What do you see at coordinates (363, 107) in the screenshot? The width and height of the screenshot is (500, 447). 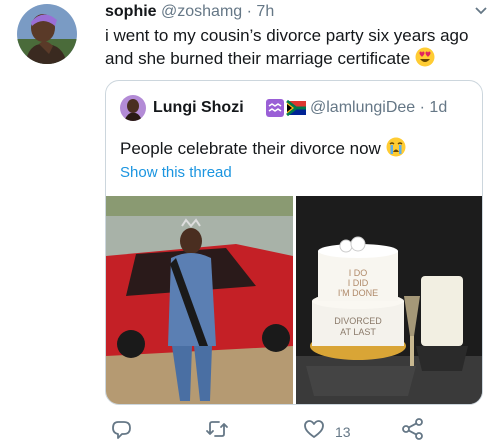 I see `quoted-handle-text: @lamlungiDee` at bounding box center [363, 107].